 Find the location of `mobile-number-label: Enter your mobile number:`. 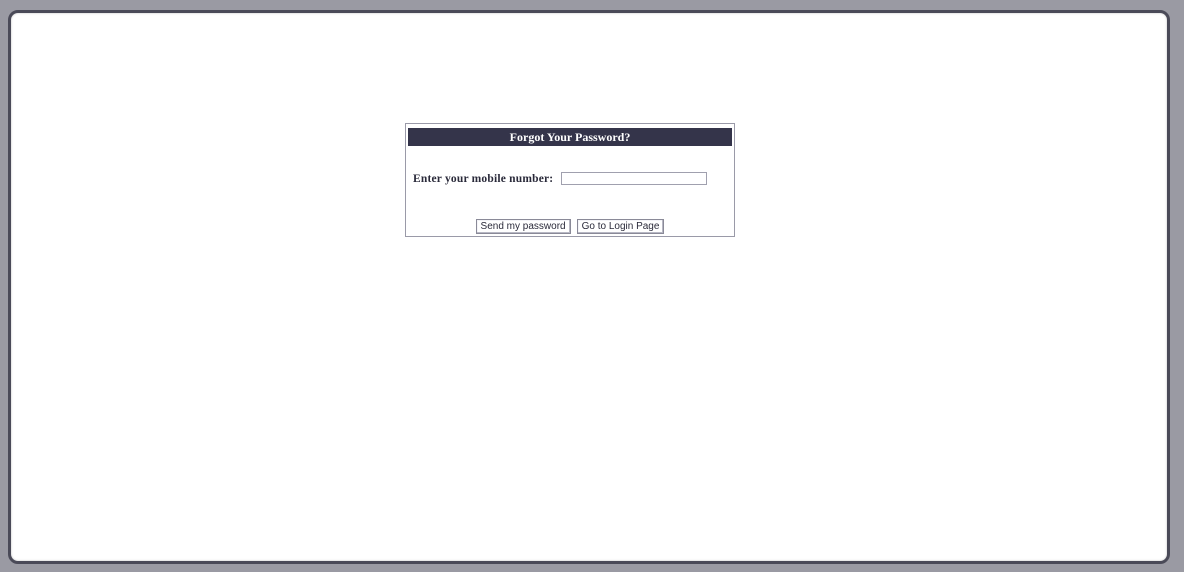

mobile-number-label: Enter your mobile number: is located at coordinates (483, 178).